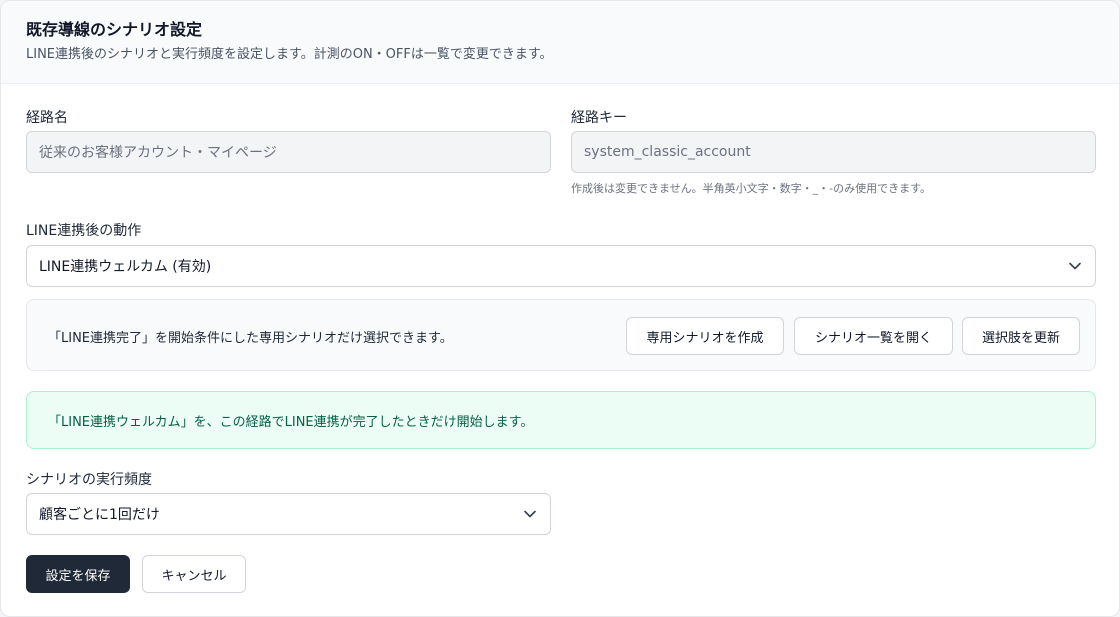 The height and width of the screenshot is (617, 1120). I want to click on route-key-label: 経路キー, so click(599, 118).